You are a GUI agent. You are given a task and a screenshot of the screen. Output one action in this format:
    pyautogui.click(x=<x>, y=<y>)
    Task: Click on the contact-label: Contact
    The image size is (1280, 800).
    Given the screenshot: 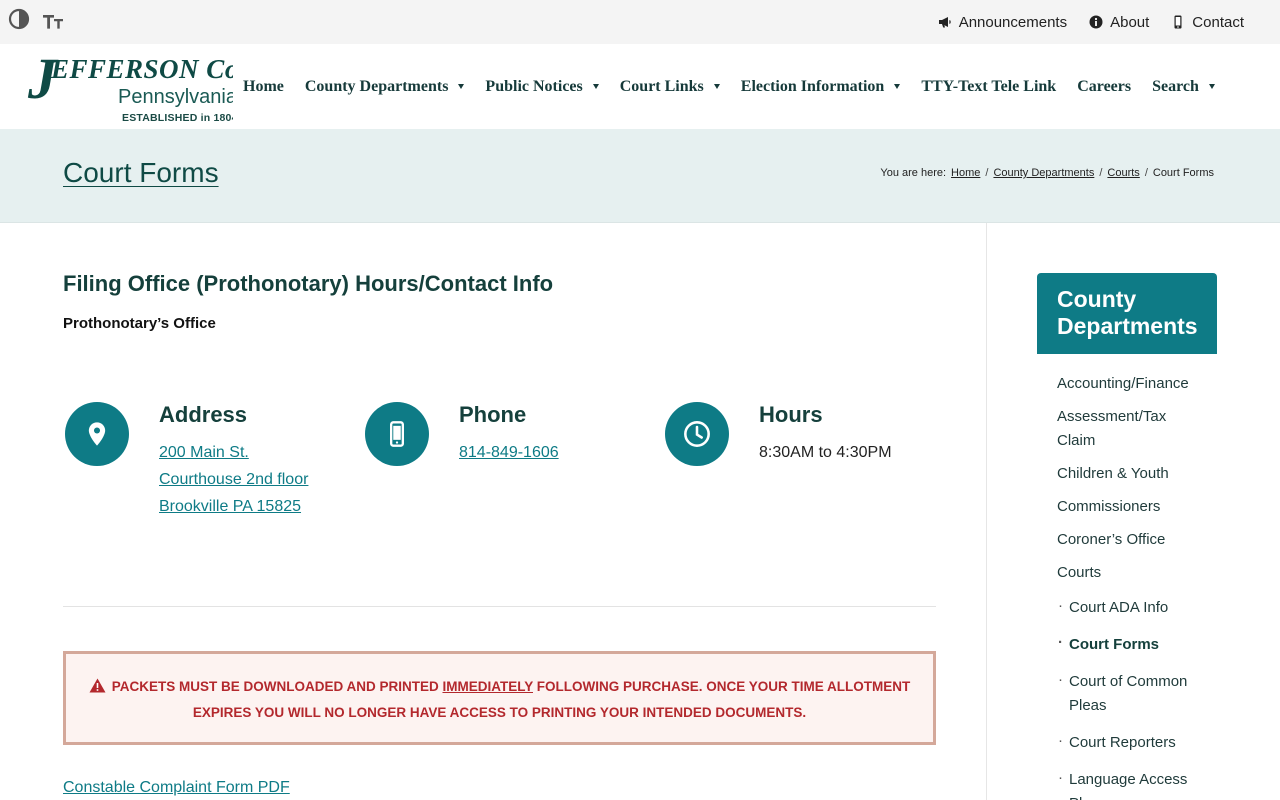 What is the action you would take?
    pyautogui.click(x=1218, y=22)
    